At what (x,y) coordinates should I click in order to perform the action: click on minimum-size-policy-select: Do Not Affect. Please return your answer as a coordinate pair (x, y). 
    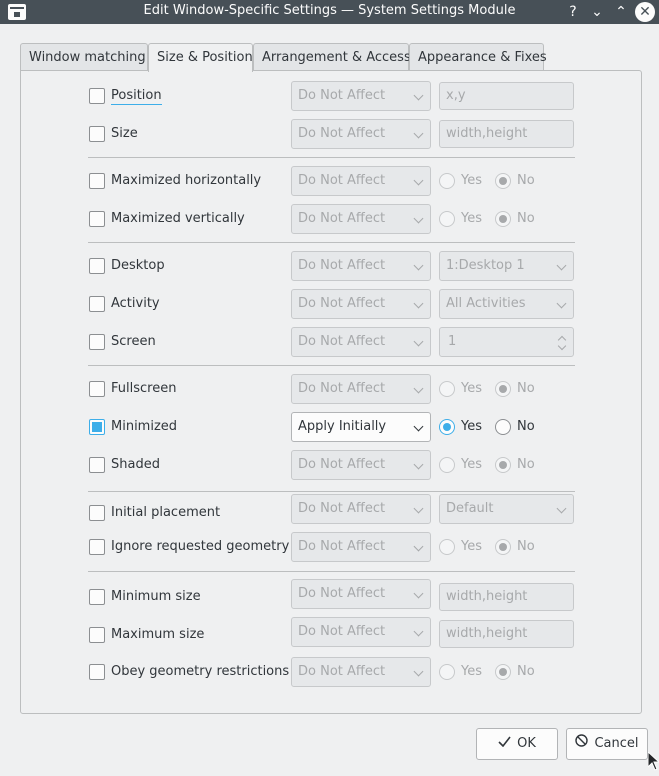
    Looking at the image, I should click on (361, 594).